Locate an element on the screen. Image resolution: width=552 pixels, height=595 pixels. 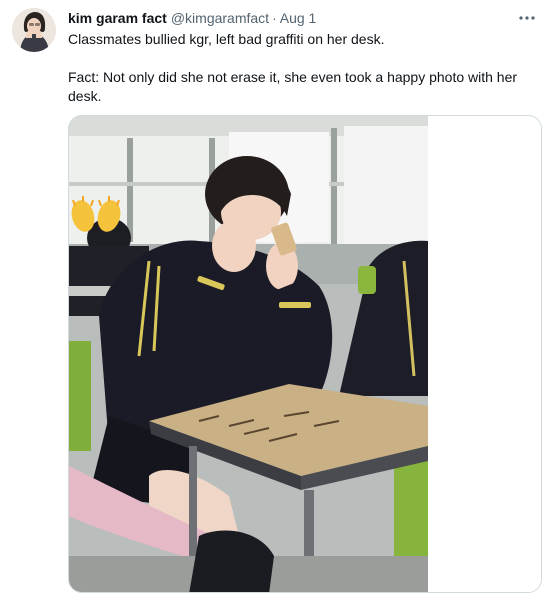
tweet-header: kim garam fact @kimgaramfact · Aug 1 is located at coordinates (192, 18).